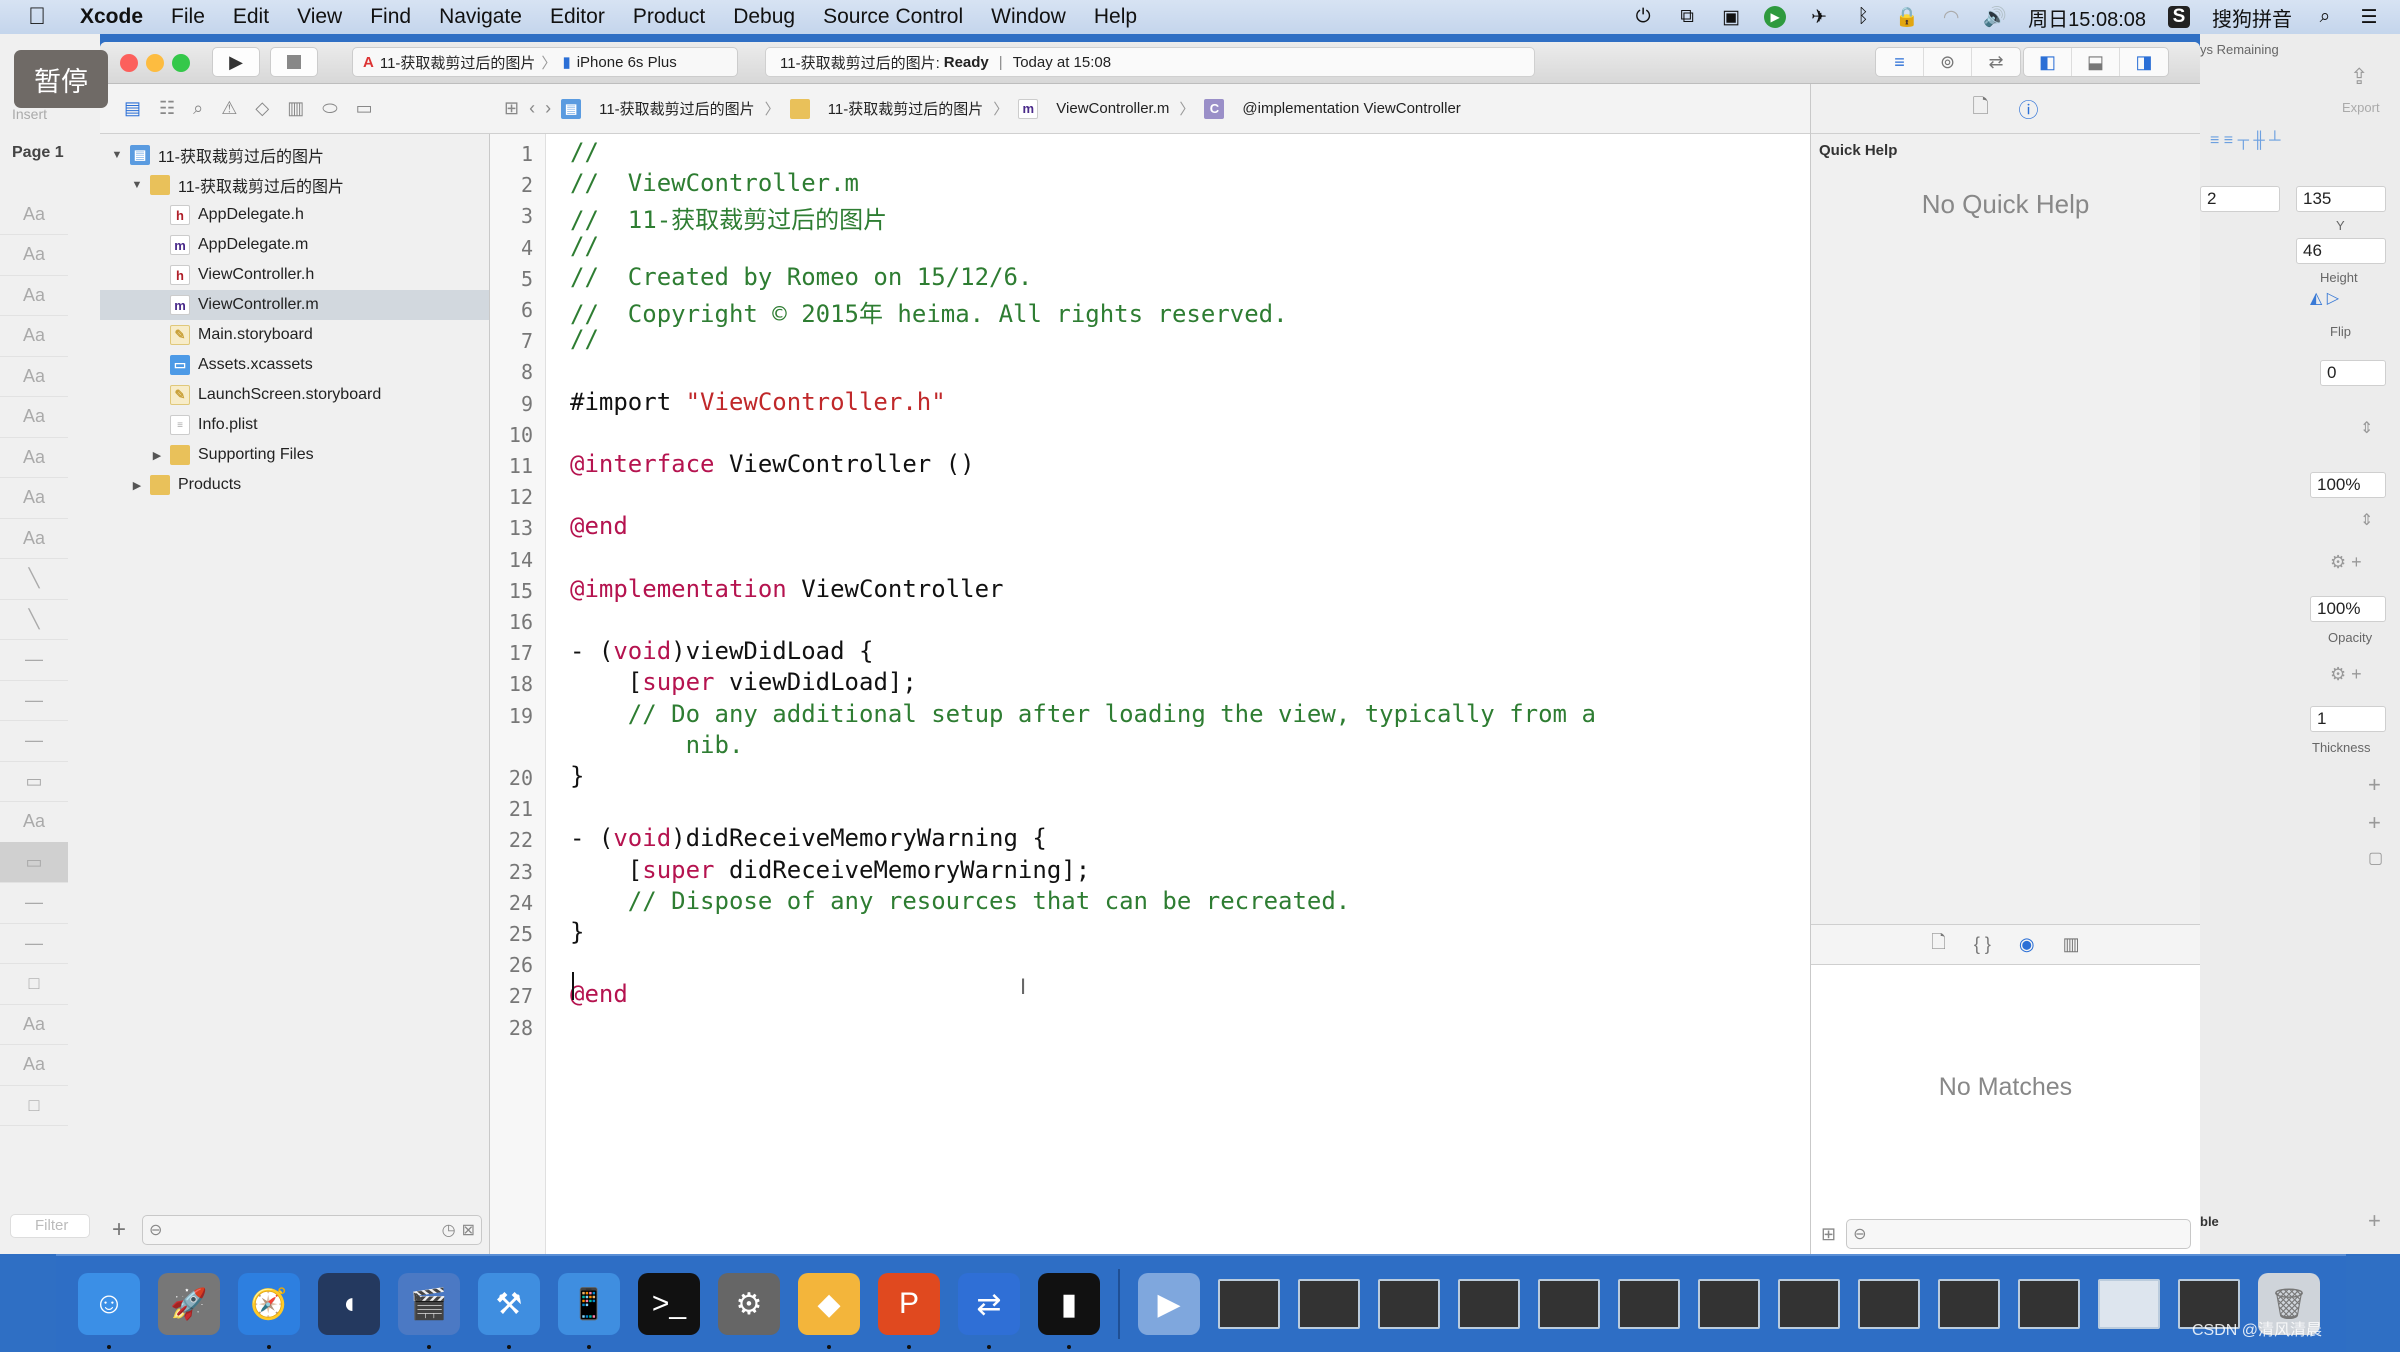 The width and height of the screenshot is (2400, 1352). I want to click on navigator-item: ▭ Assets.xcassets, so click(294, 365).